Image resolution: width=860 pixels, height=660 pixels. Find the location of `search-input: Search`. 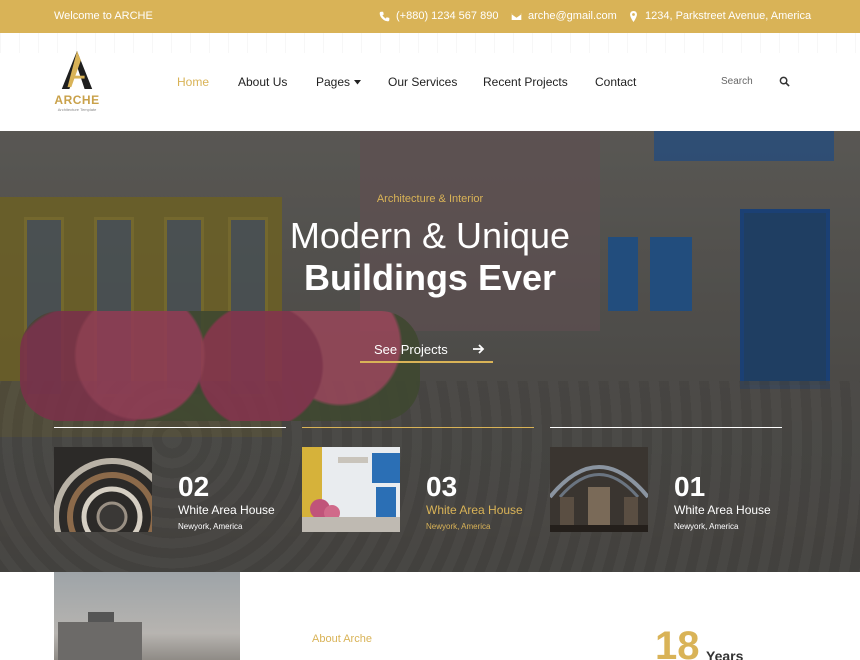

search-input: Search is located at coordinates (737, 81).